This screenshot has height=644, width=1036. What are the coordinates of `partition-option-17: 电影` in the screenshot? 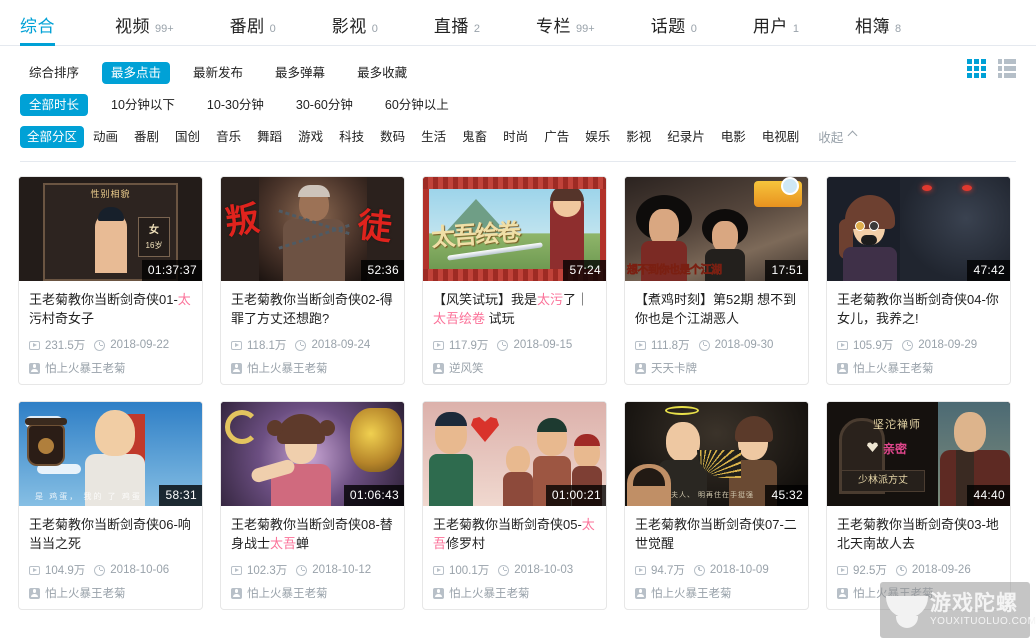 It's located at (733, 137).